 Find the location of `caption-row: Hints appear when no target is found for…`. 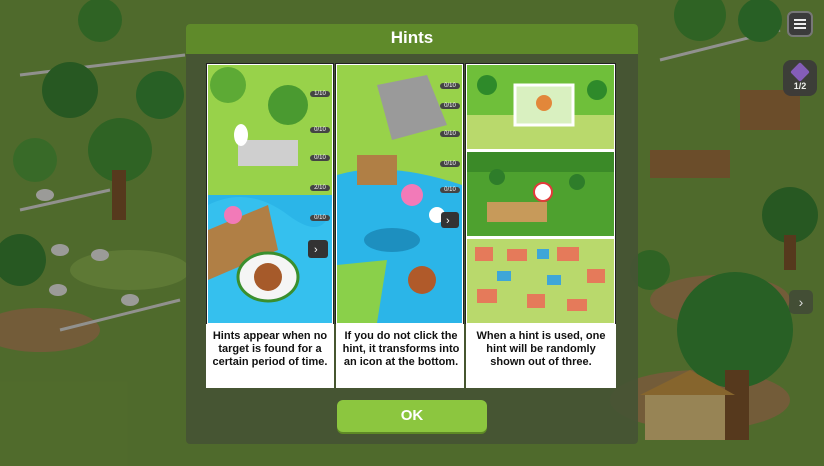

caption-row: Hints appear when no target is found for… is located at coordinates (411, 356).